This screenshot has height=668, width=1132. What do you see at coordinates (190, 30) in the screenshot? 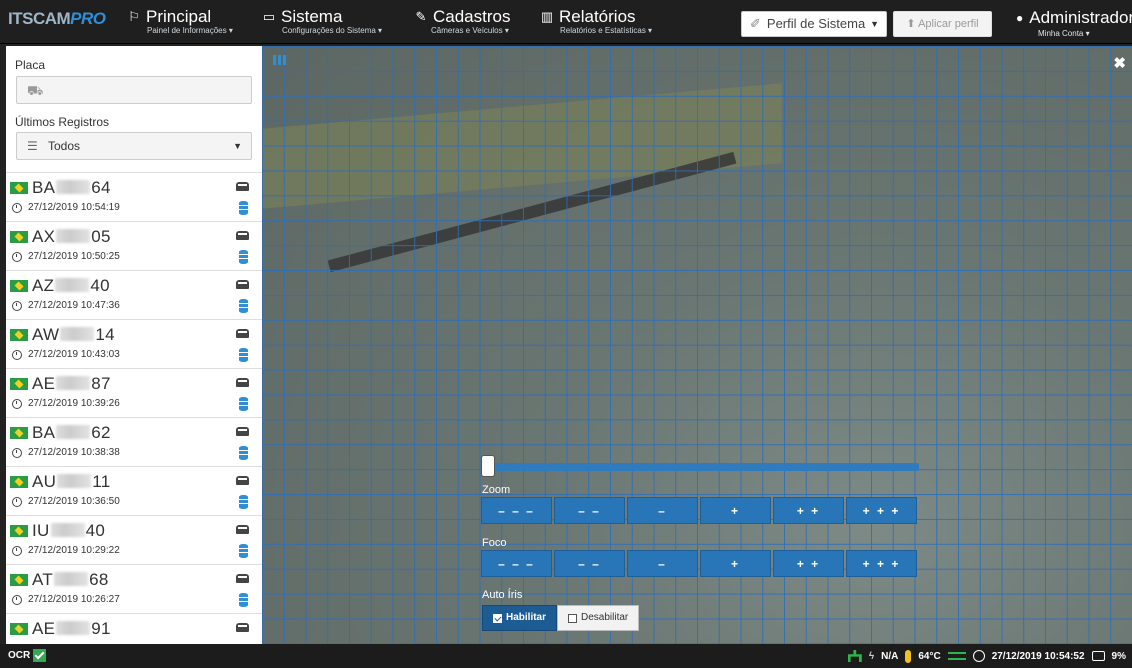
I see `nav-principal-subtitle: Painel de Informações ▾` at bounding box center [190, 30].